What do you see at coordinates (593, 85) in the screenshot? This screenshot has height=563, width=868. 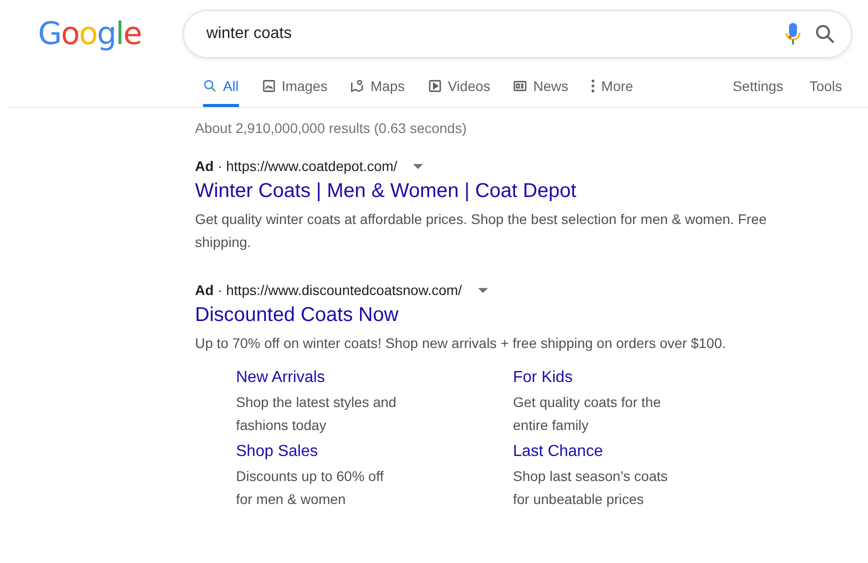 I see `more-icon` at bounding box center [593, 85].